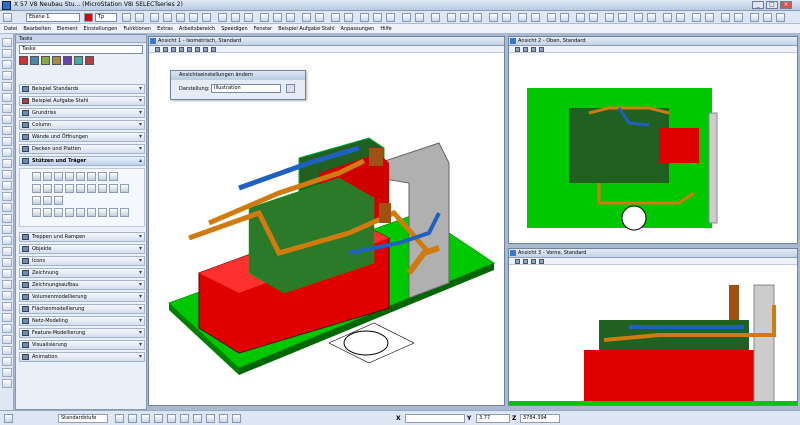 The image size is (800, 425). What do you see at coordinates (738, 17) in the screenshot?
I see `tool-icon-u` at bounding box center [738, 17].